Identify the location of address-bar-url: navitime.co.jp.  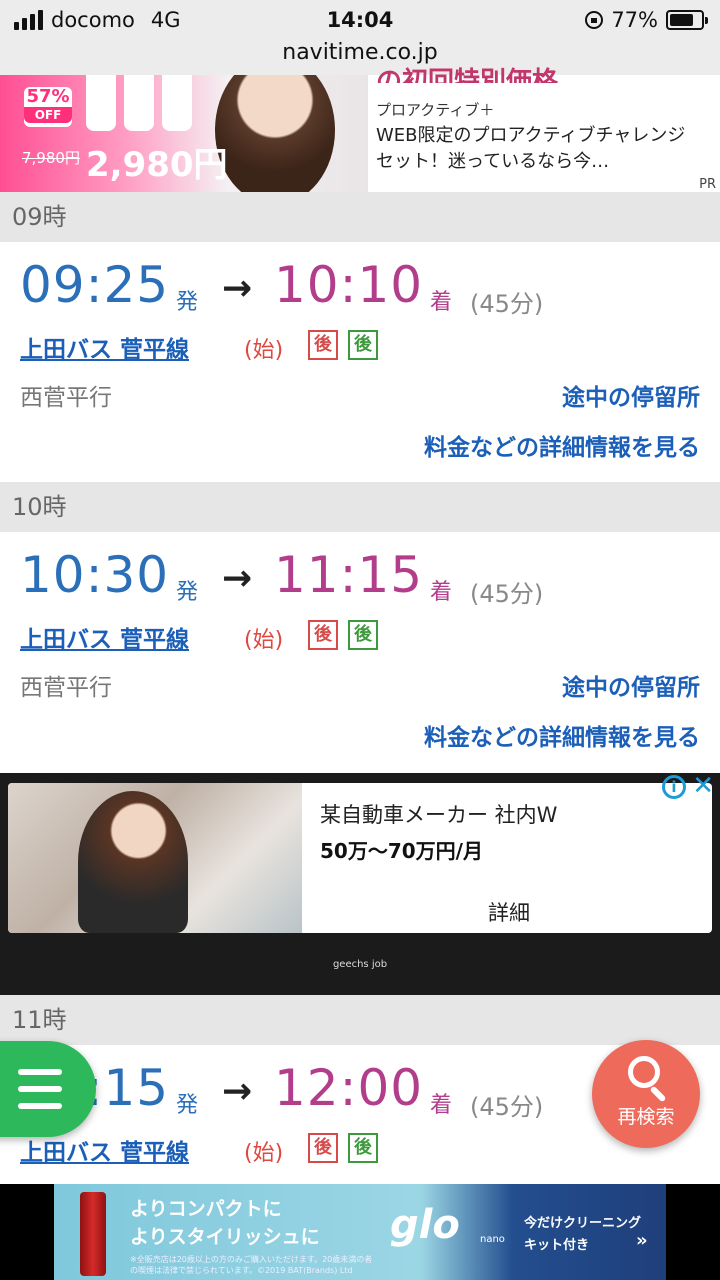
(360, 52).